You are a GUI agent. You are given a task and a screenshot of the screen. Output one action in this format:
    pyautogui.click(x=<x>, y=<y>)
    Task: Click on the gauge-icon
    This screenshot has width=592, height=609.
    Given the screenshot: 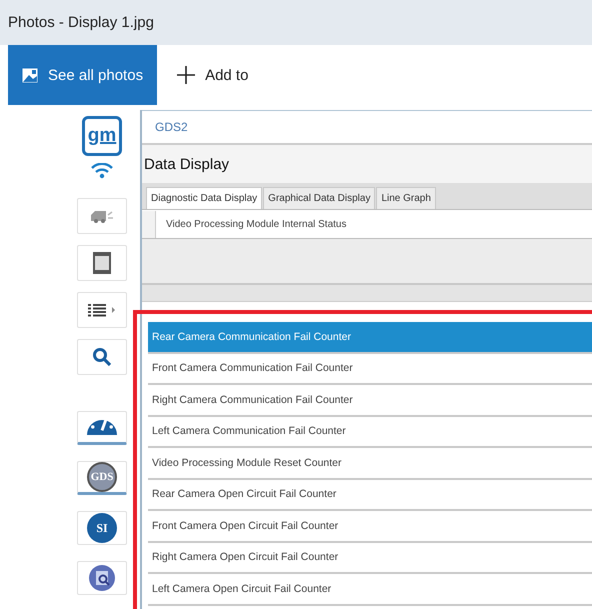 What is the action you would take?
    pyautogui.click(x=102, y=427)
    